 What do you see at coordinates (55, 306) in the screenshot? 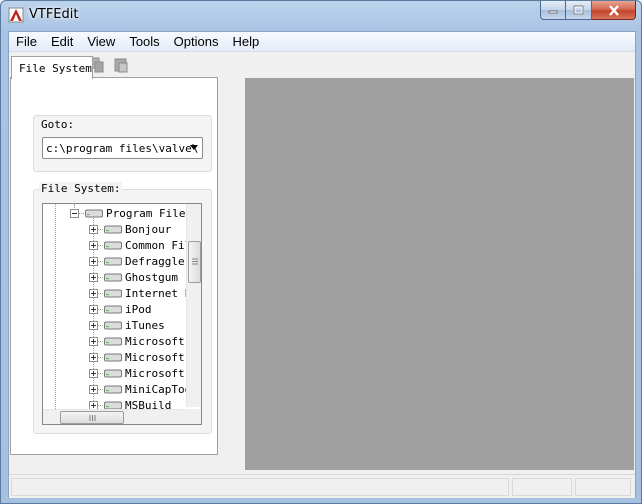
I see `tree-guide-line` at bounding box center [55, 306].